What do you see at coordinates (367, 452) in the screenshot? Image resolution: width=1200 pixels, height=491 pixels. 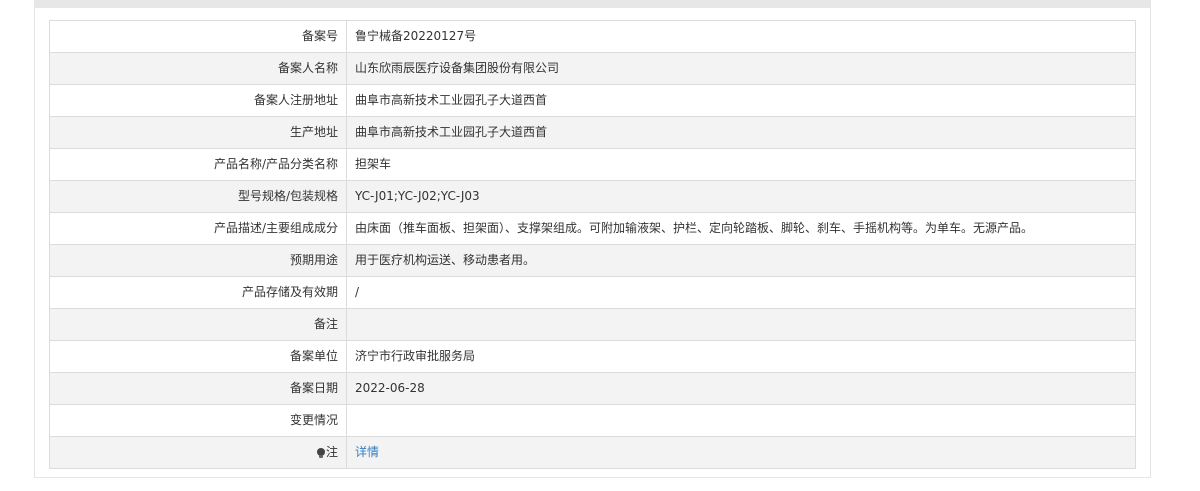 I see `details-link: 详情` at bounding box center [367, 452].